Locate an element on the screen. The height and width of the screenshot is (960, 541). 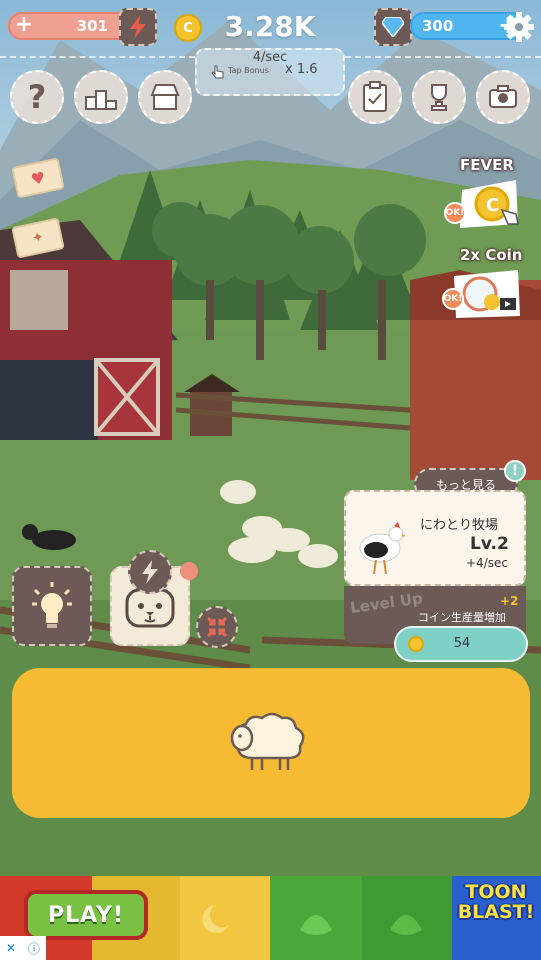
diamond-icon is located at coordinates (393, 27).